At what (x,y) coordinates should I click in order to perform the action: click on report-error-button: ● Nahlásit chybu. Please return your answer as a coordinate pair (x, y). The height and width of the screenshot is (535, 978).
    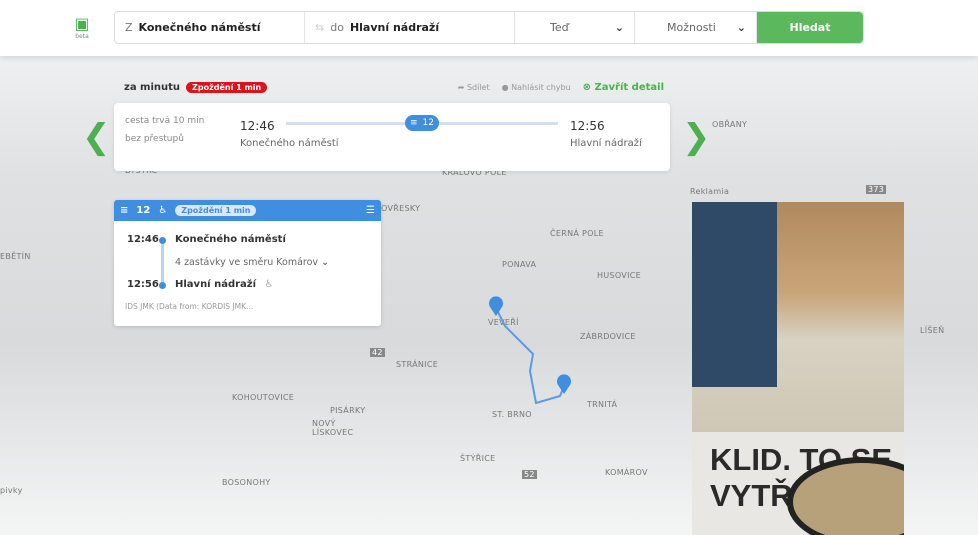
    Looking at the image, I should click on (536, 87).